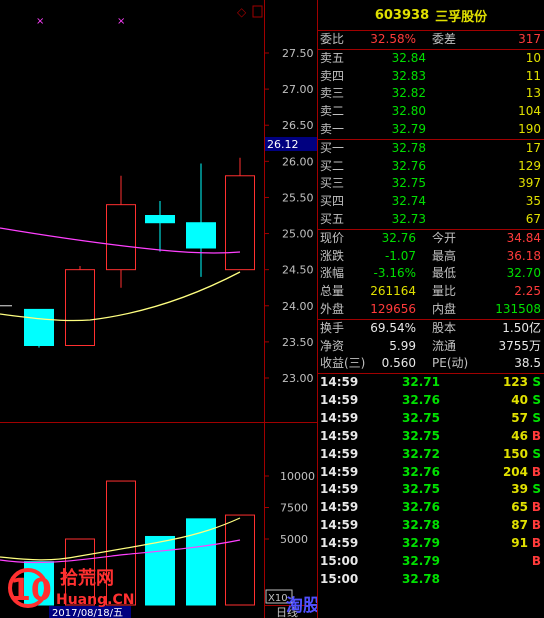 This screenshot has height=618, width=544. What do you see at coordinates (408, 75) in the screenshot?
I see `level-price: 32.83` at bounding box center [408, 75].